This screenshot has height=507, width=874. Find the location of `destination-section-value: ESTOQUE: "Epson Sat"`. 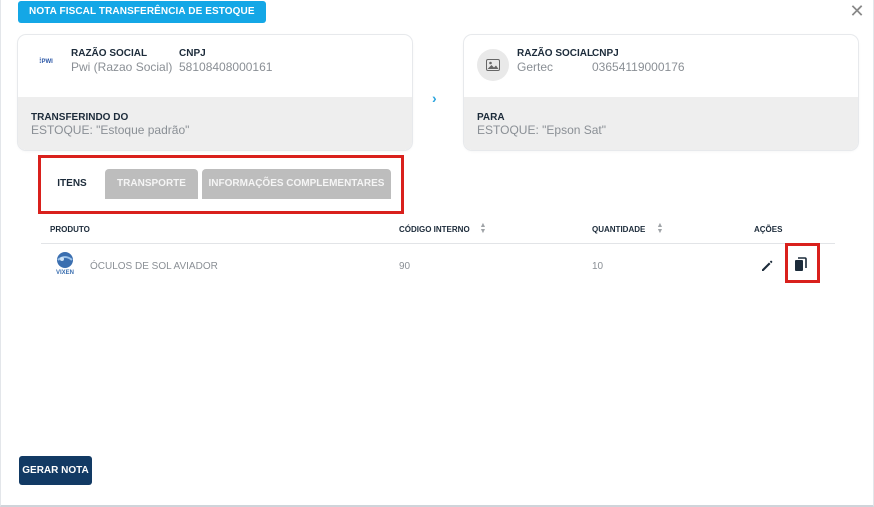

destination-section-value: ESTOQUE: "Epson Sat" is located at coordinates (542, 130).